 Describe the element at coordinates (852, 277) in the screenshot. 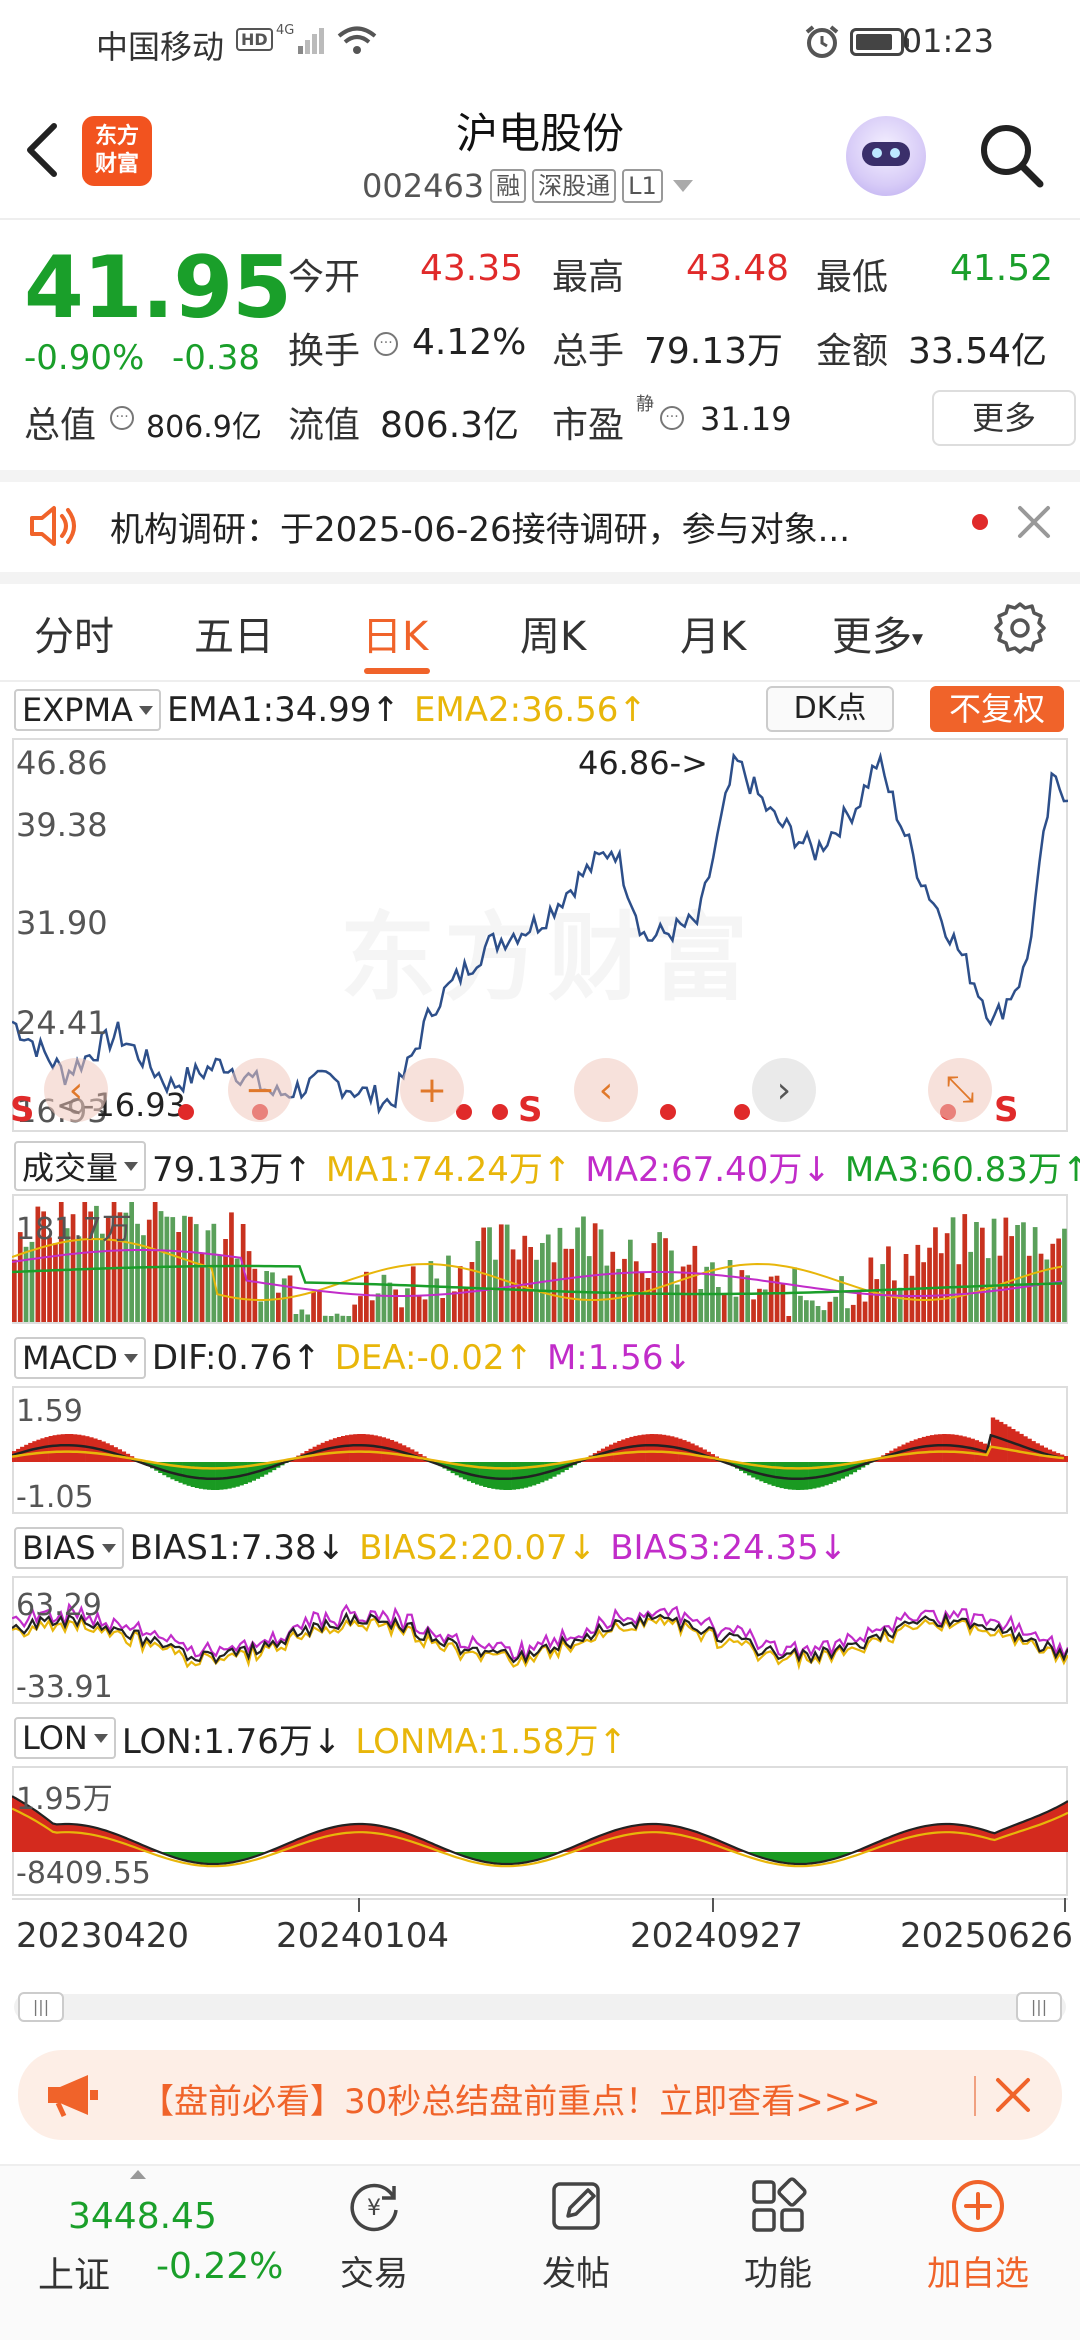

I see `low-label: 最低` at that location.